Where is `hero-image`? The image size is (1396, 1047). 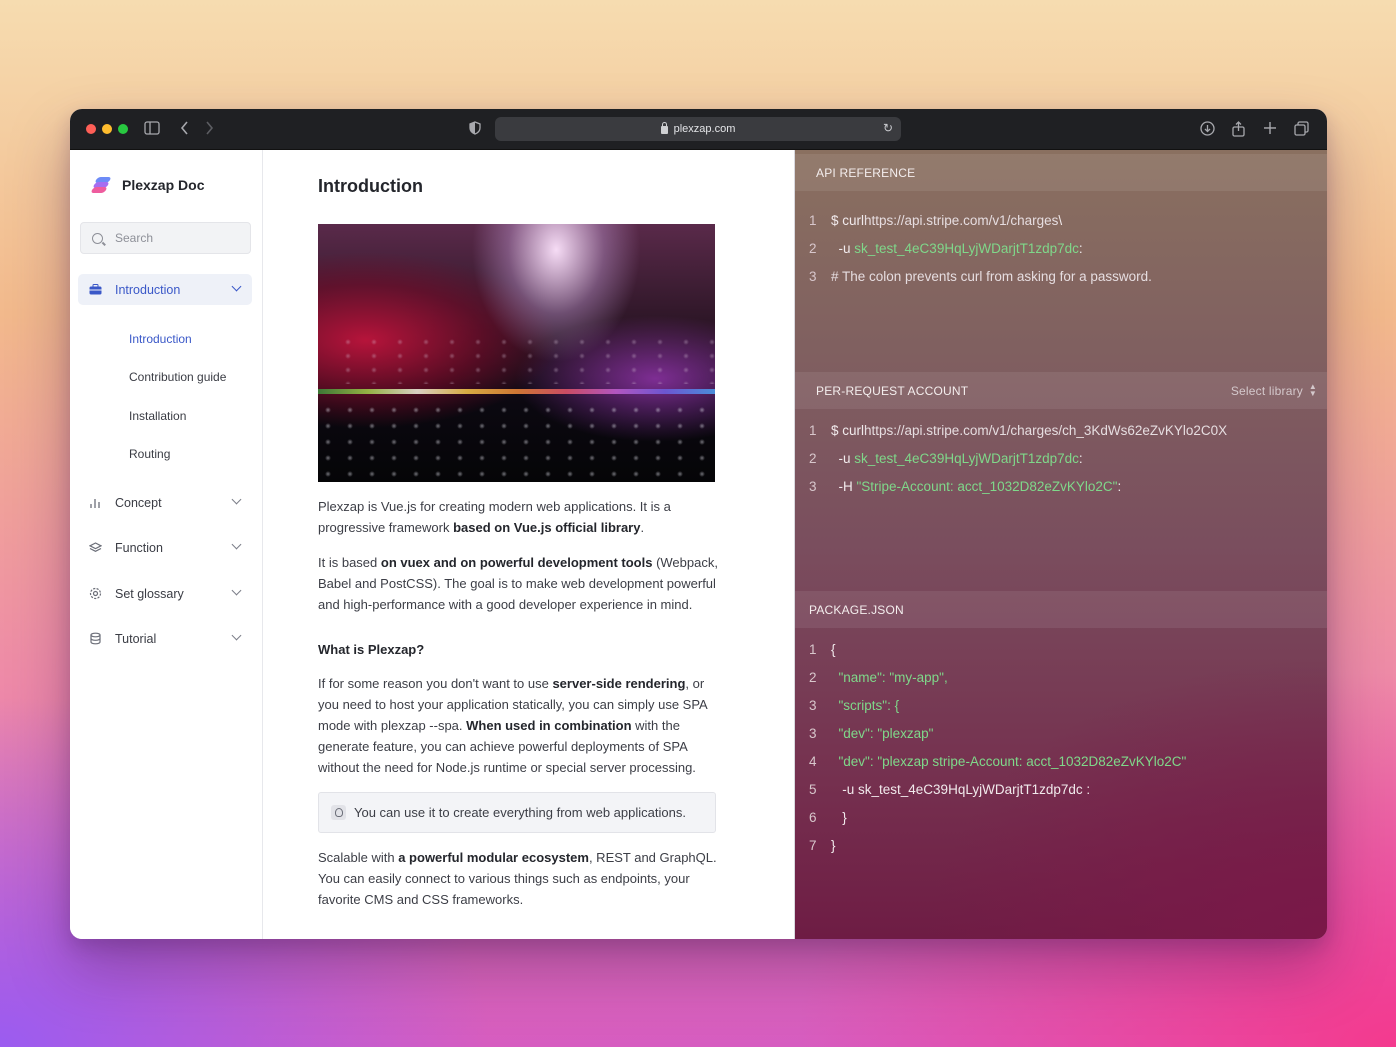 hero-image is located at coordinates (516, 353).